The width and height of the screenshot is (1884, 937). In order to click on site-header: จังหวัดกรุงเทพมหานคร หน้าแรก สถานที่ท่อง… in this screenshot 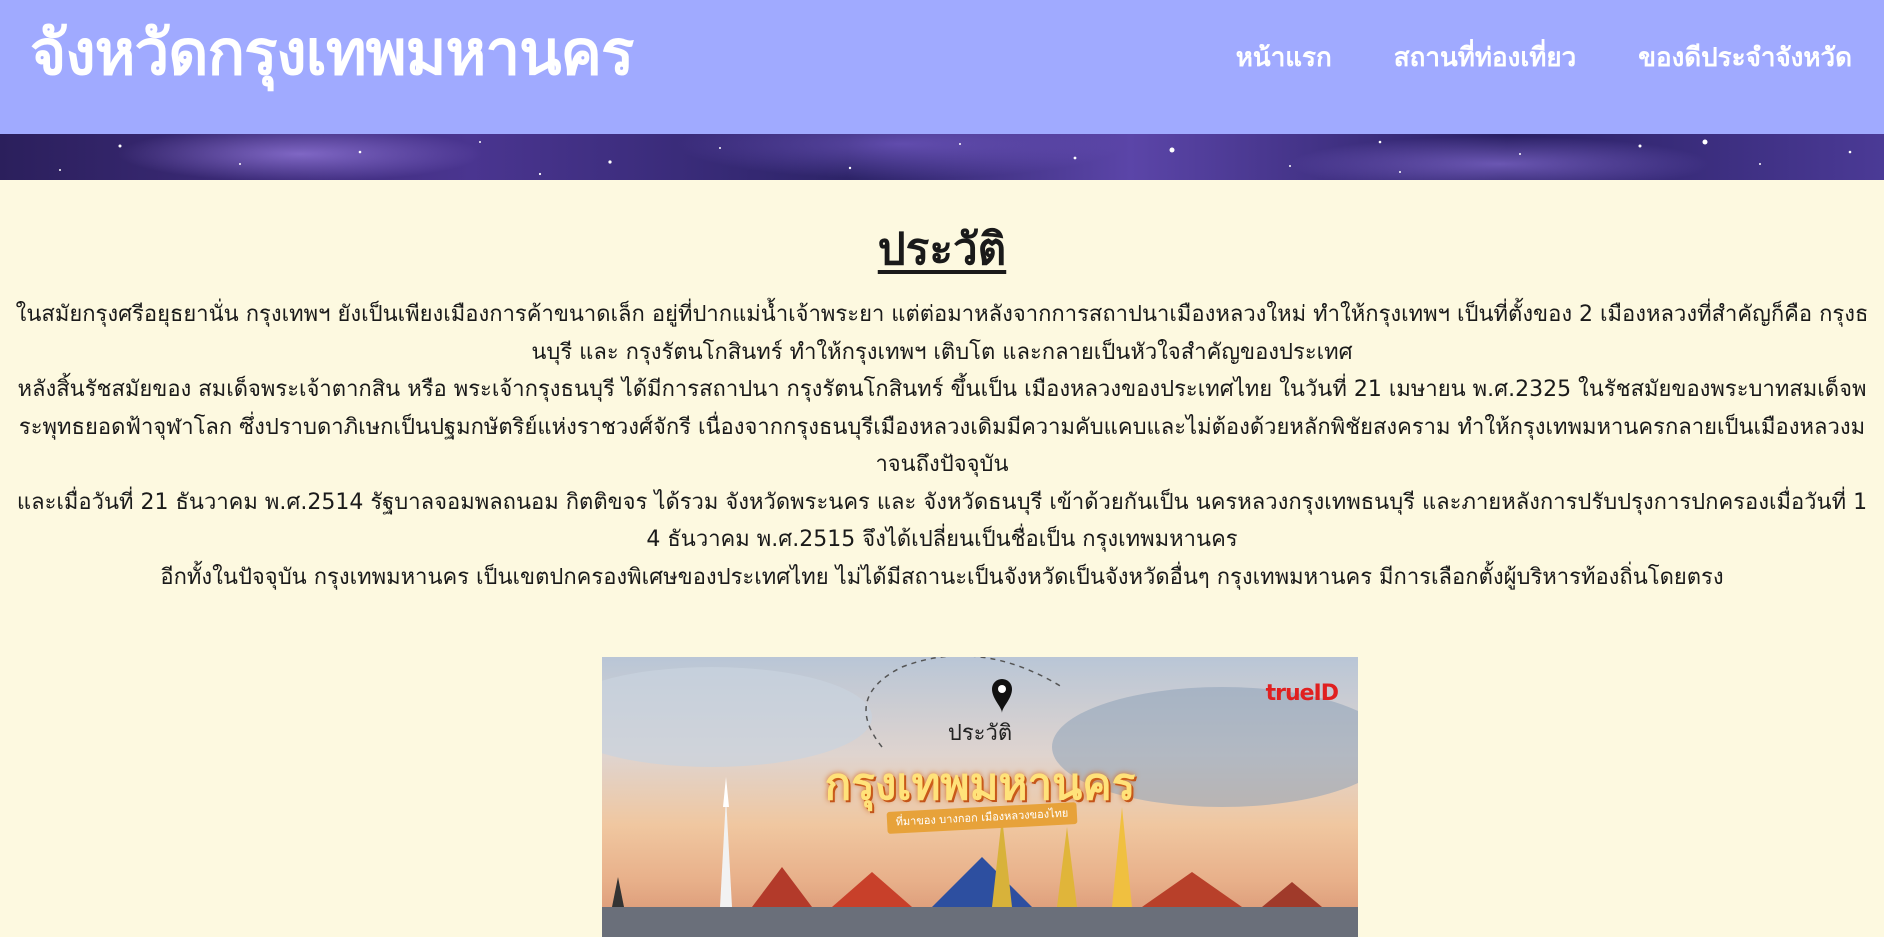, I will do `click(942, 67)`.